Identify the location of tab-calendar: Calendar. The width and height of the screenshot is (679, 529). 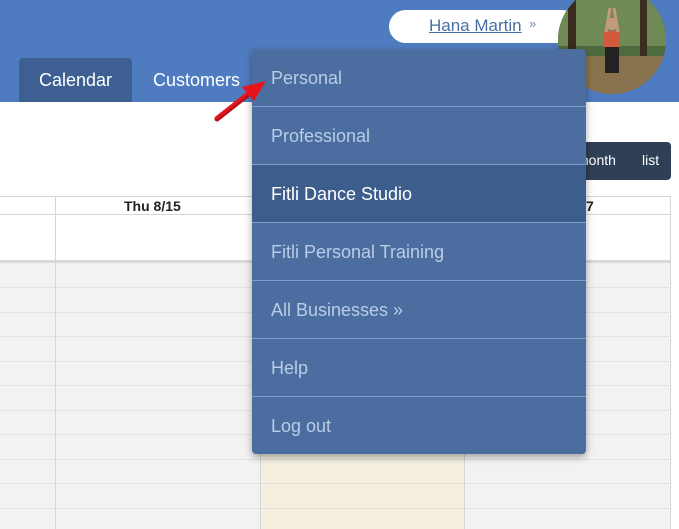
(75, 80).